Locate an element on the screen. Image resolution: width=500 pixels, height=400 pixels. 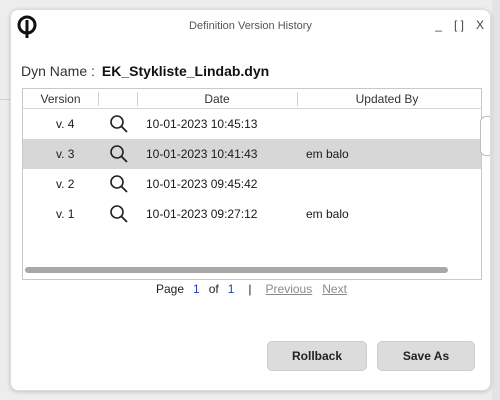
dyn-name-value: EK_Stykliste_Lindab.dyn is located at coordinates (185, 71).